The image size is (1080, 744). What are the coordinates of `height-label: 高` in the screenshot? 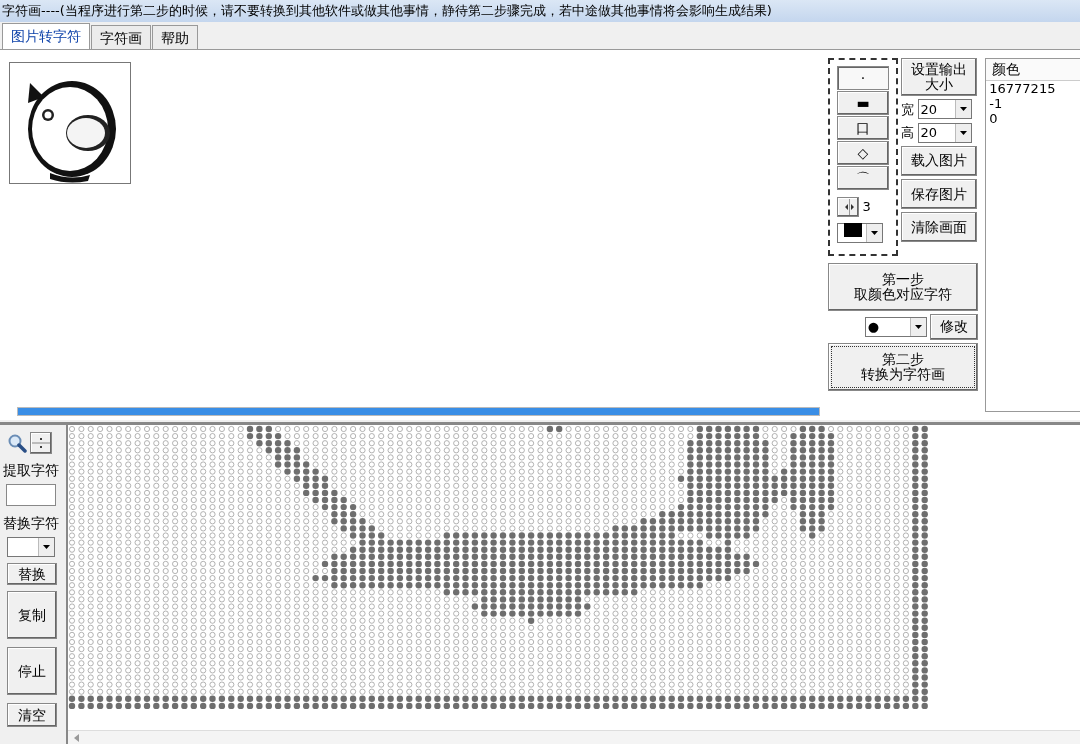 It's located at (908, 132).